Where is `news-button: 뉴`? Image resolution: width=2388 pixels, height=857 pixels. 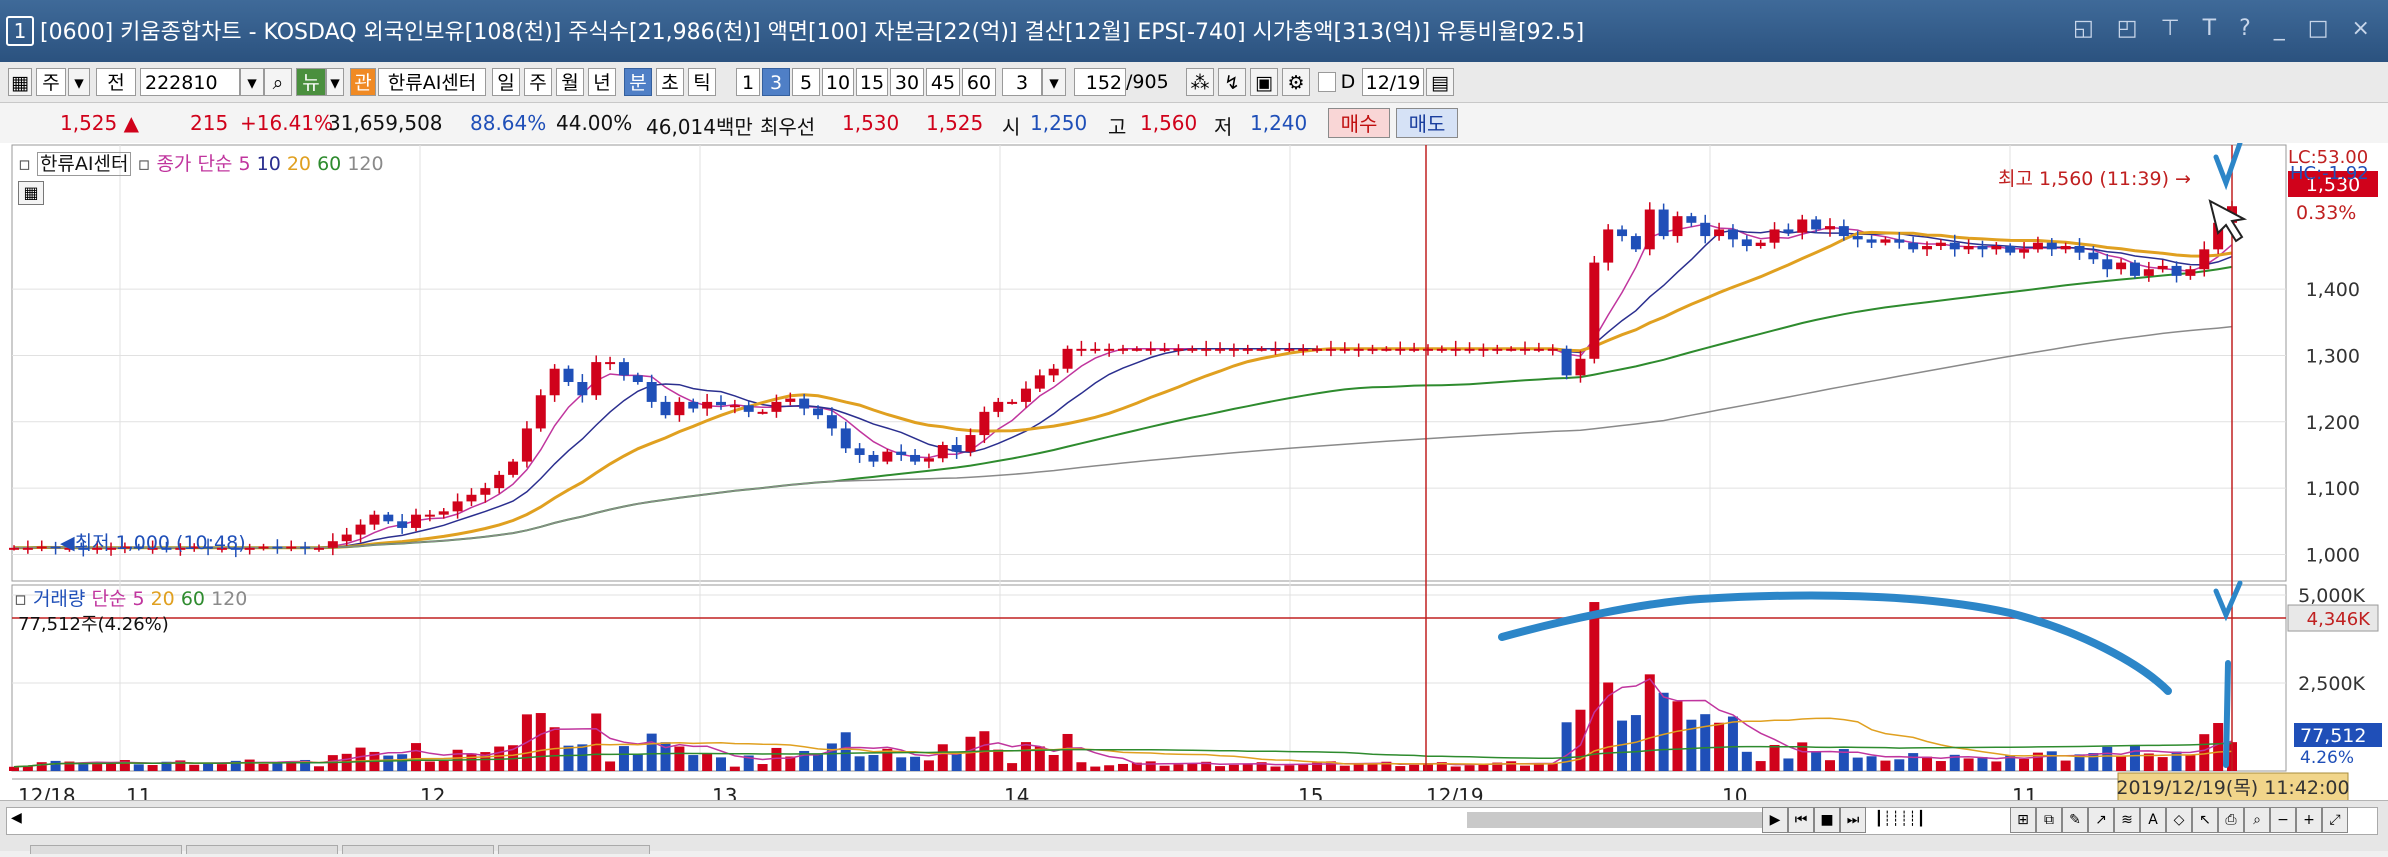
news-button: 뉴 is located at coordinates (311, 82).